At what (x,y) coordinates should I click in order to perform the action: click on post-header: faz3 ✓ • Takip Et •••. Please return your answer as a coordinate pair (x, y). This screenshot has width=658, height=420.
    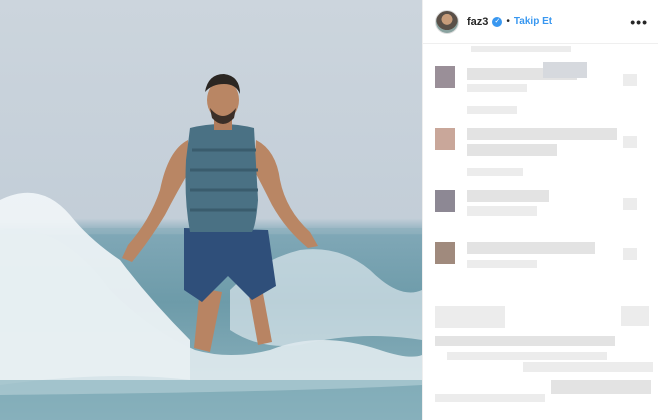
    Looking at the image, I should click on (540, 22).